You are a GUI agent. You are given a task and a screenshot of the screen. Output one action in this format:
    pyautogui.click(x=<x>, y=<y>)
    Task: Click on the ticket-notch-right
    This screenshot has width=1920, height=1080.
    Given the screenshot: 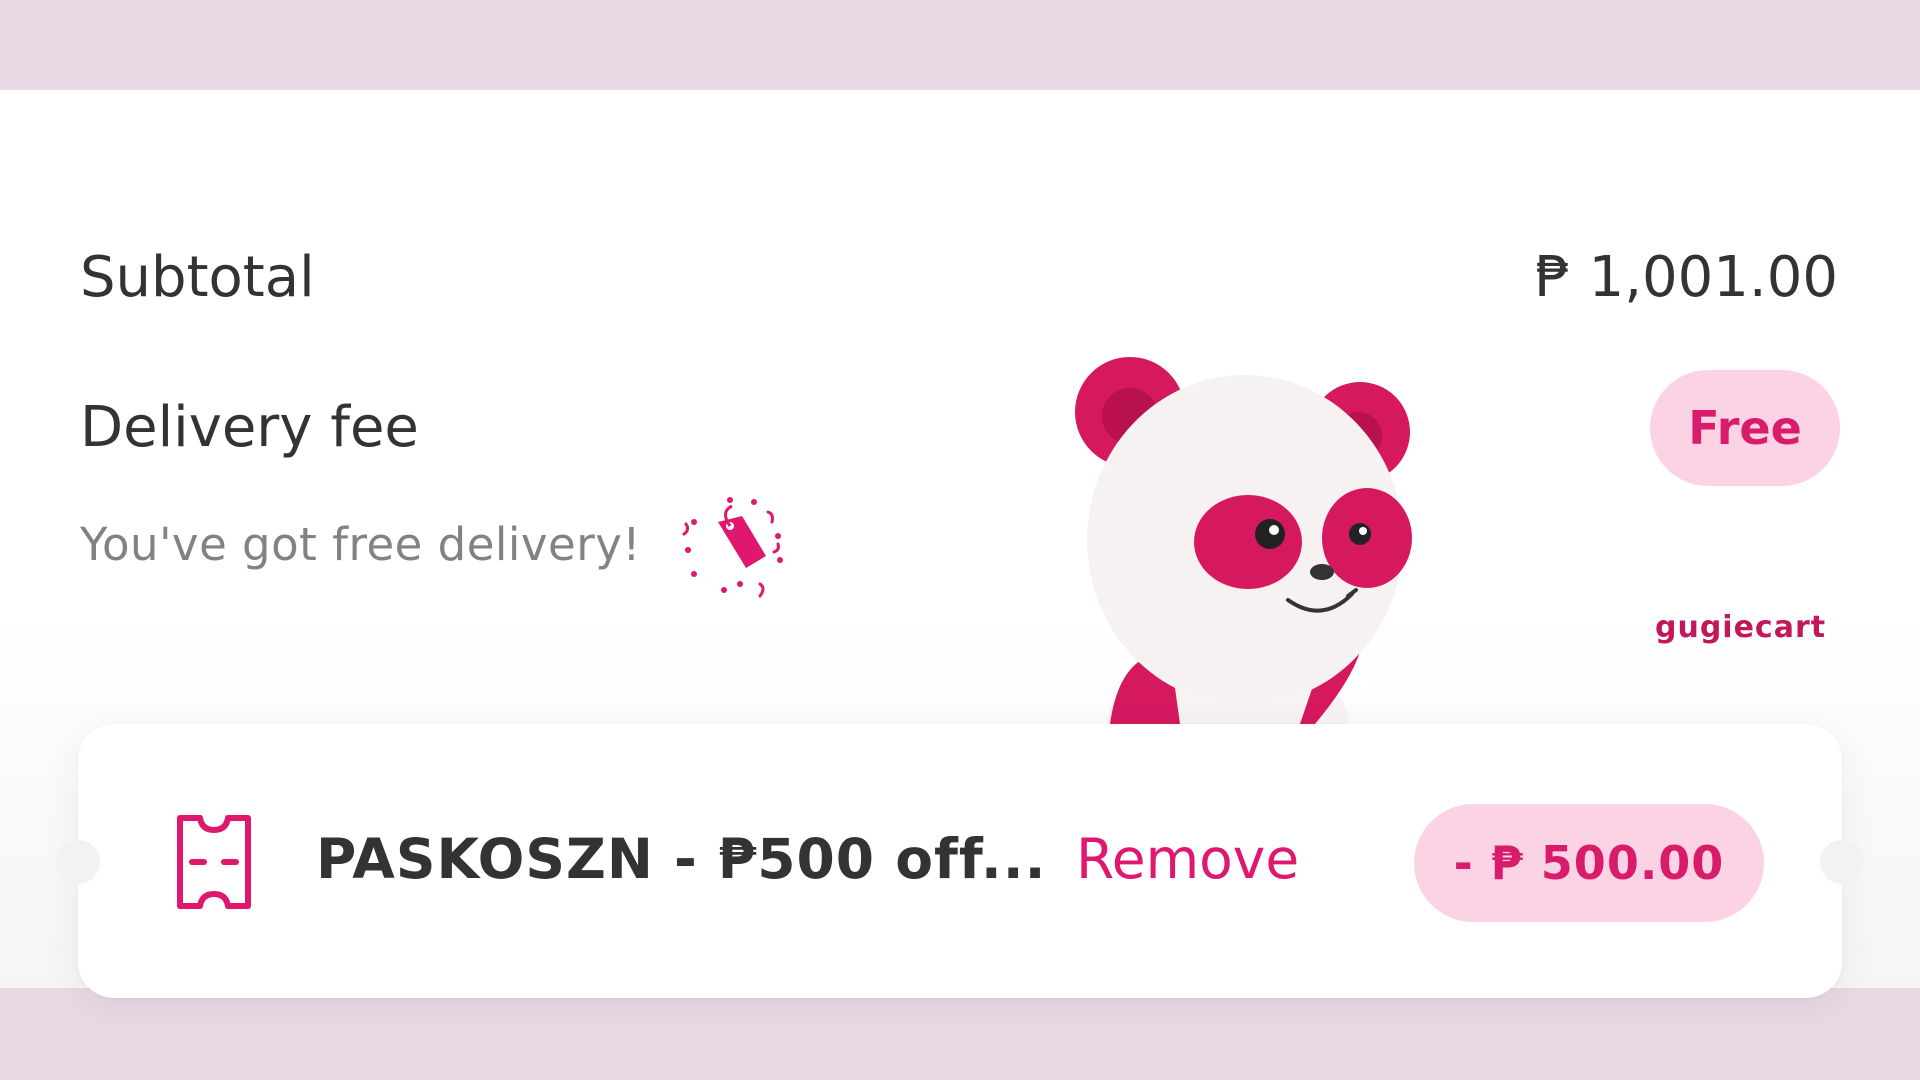 What is the action you would take?
    pyautogui.click(x=1842, y=862)
    